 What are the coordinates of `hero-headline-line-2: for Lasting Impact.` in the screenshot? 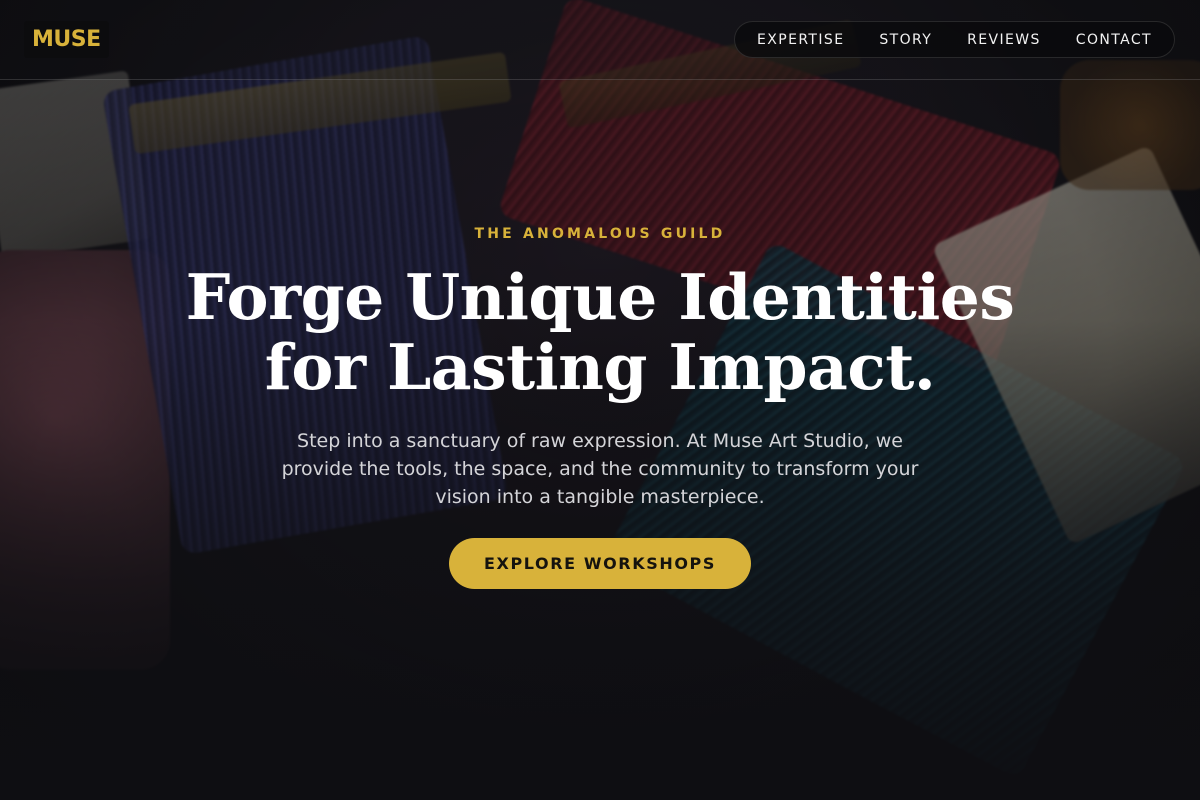 It's located at (600, 367).